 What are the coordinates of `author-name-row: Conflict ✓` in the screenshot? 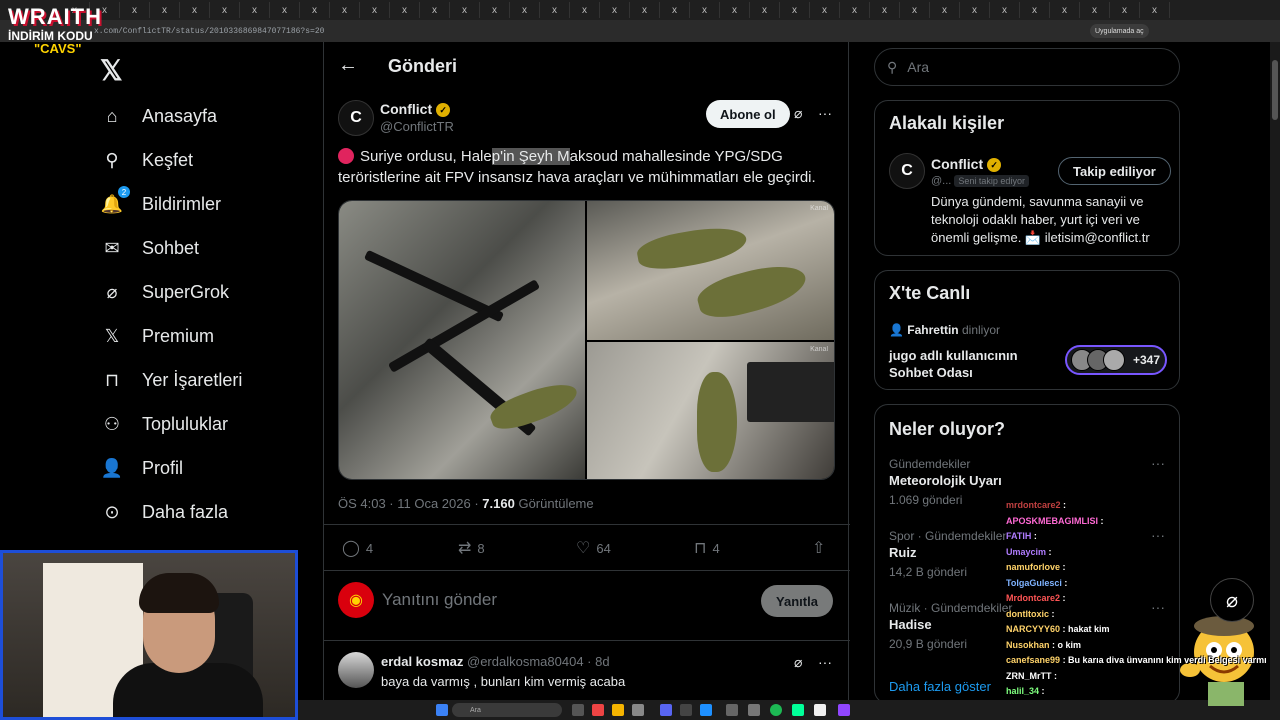 It's located at (415, 109).